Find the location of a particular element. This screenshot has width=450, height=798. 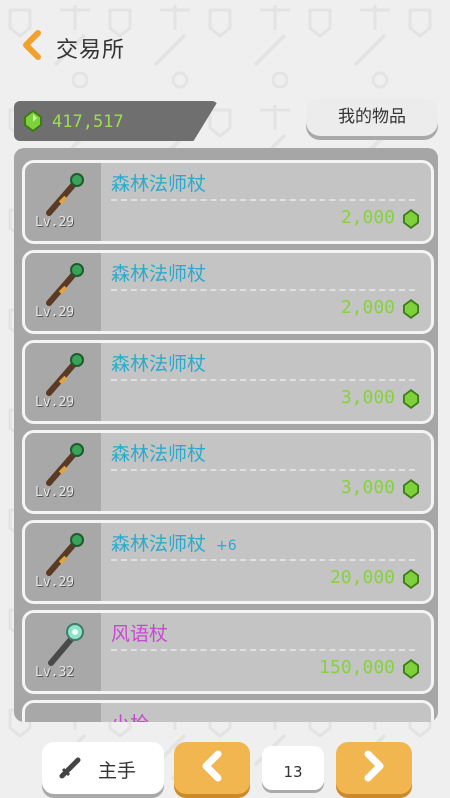

chevron-right-icon is located at coordinates (374, 766).